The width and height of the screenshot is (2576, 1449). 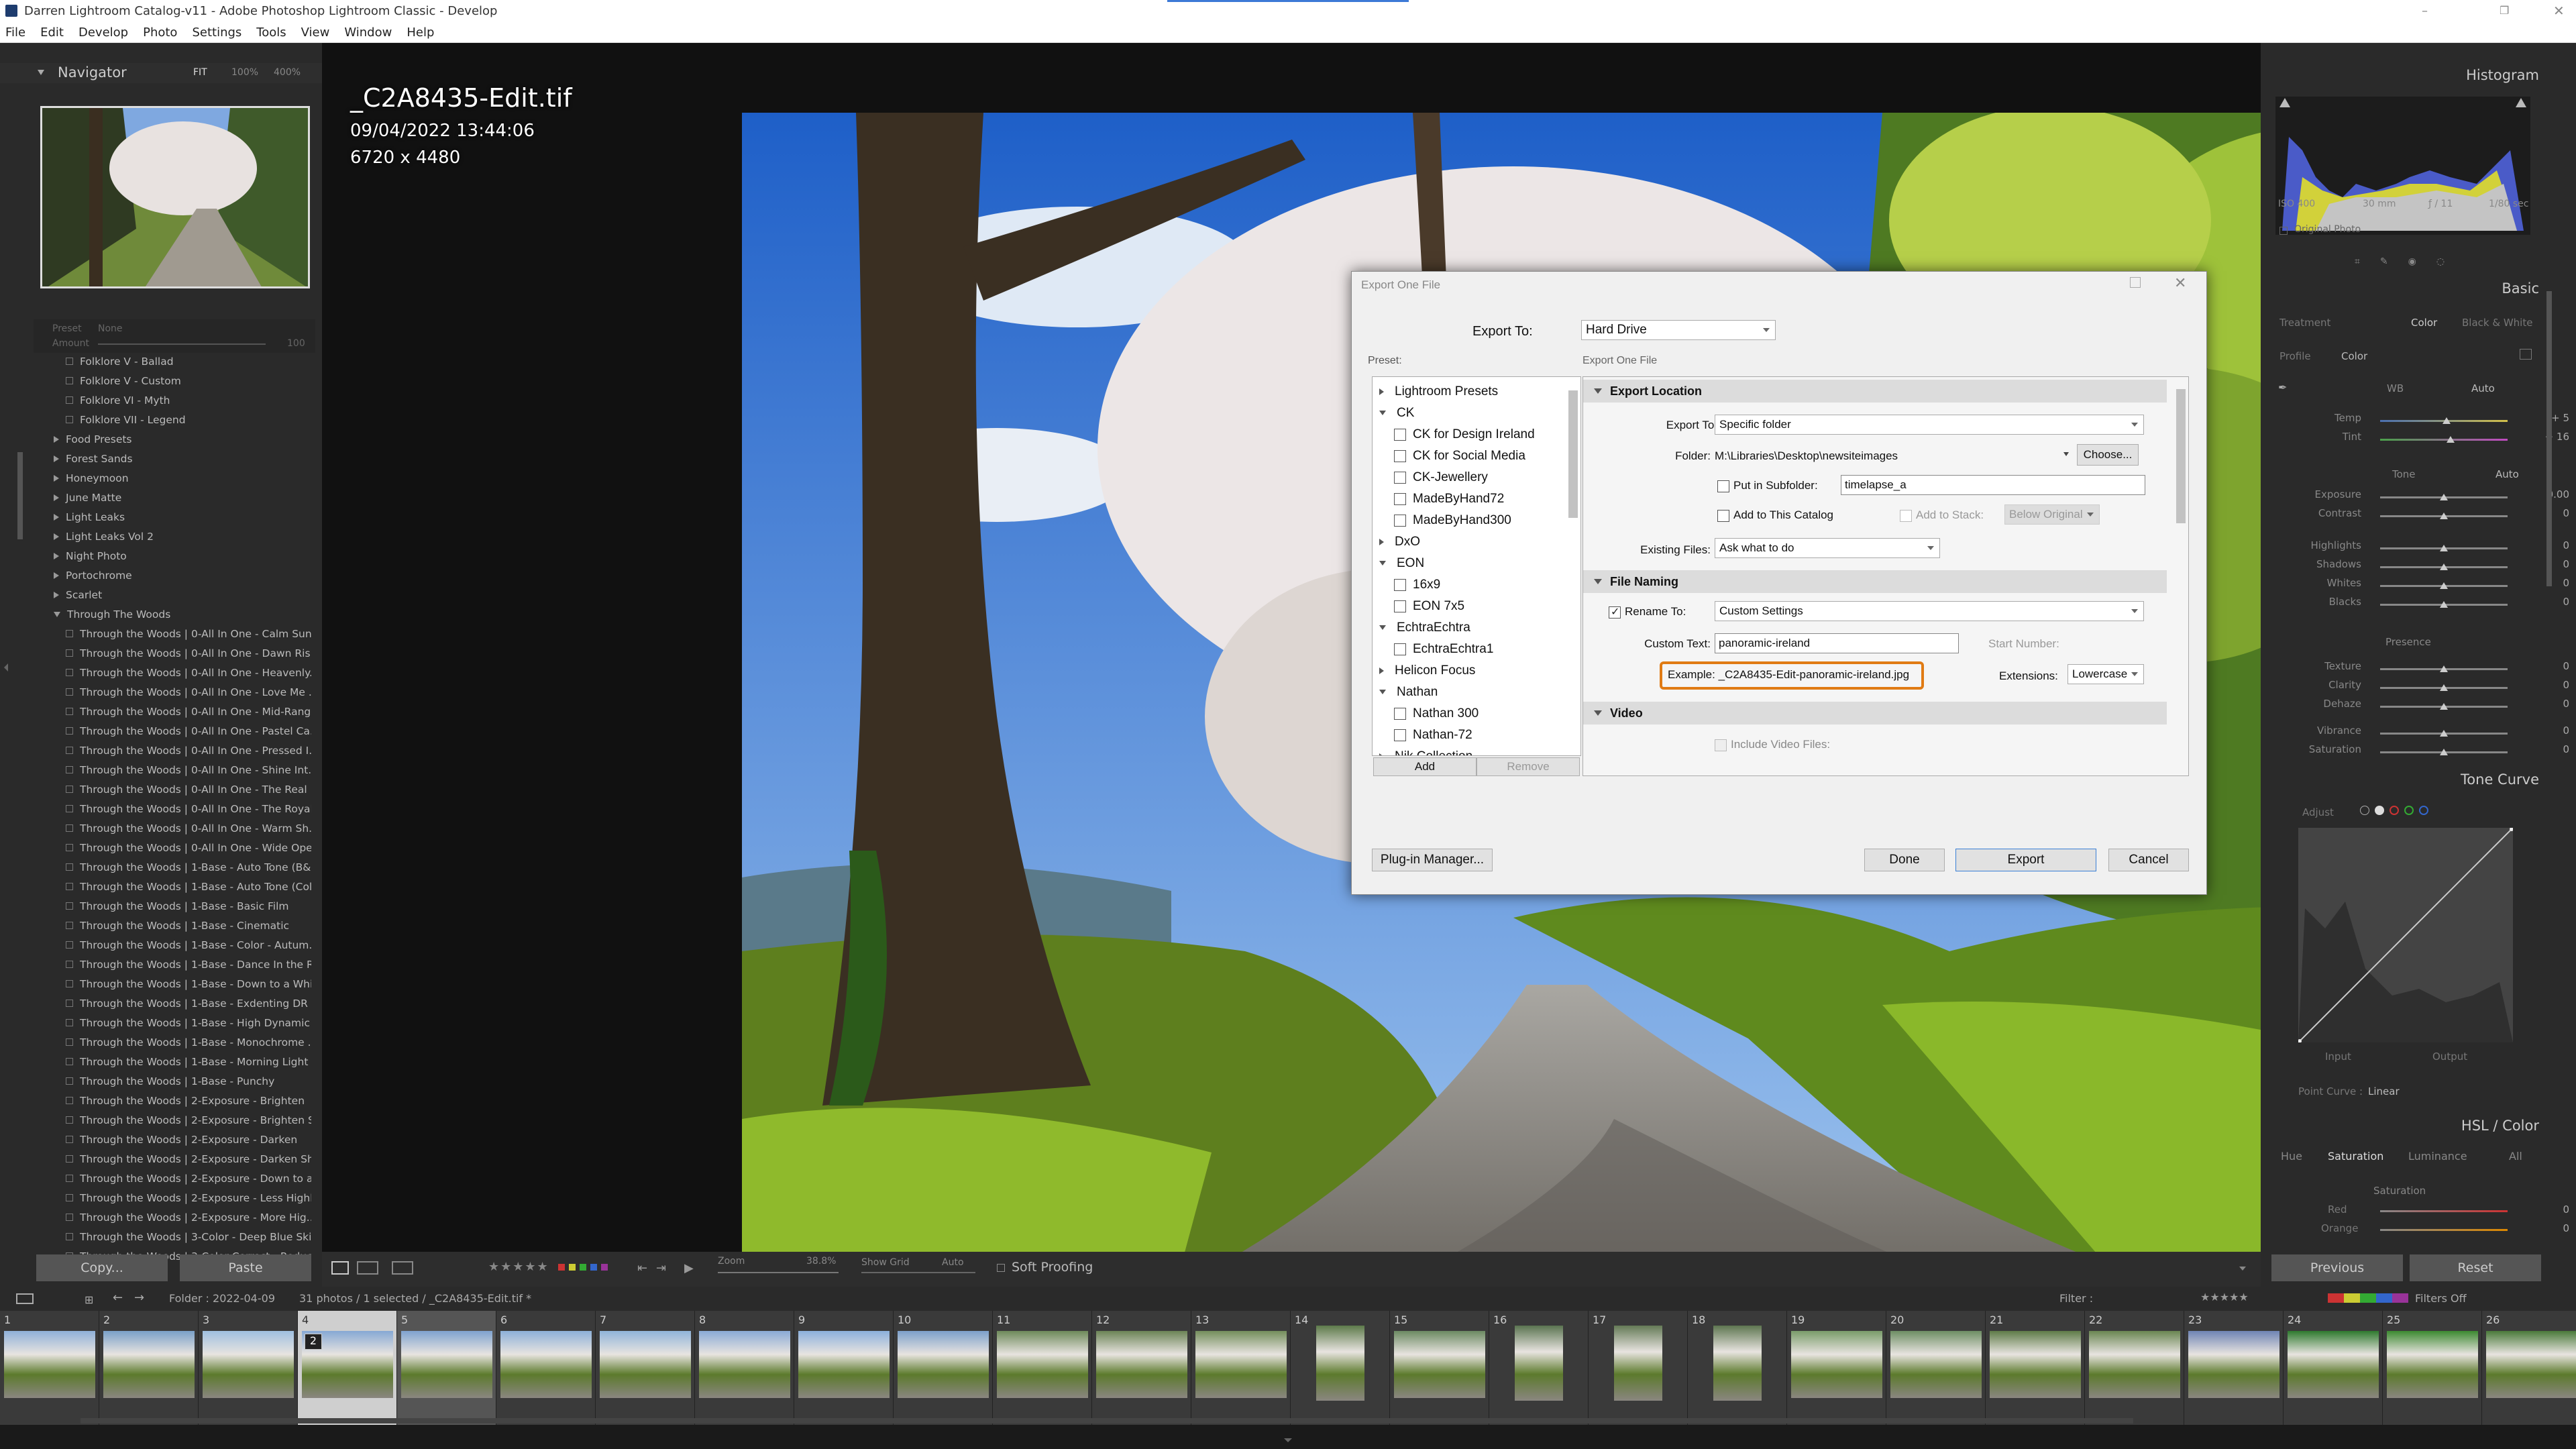 What do you see at coordinates (173, 575) in the screenshot?
I see `preset-folder: Portochrome` at bounding box center [173, 575].